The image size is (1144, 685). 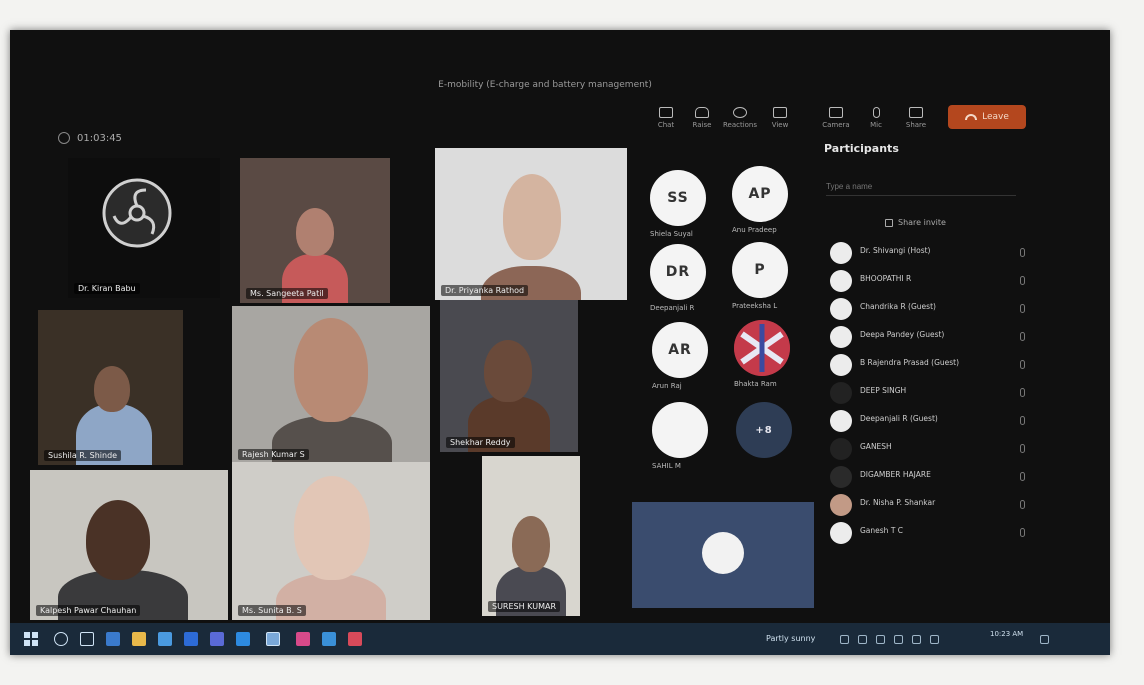 I want to click on participant-avatar: AP, so click(x=760, y=194).